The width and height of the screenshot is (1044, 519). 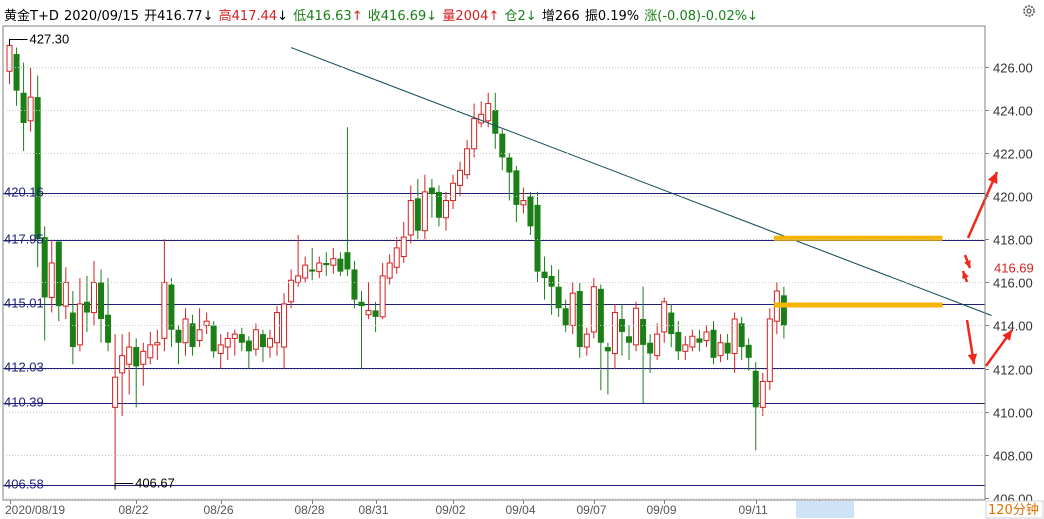 What do you see at coordinates (50, 39) in the screenshot?
I see `extreme-label: 427.30` at bounding box center [50, 39].